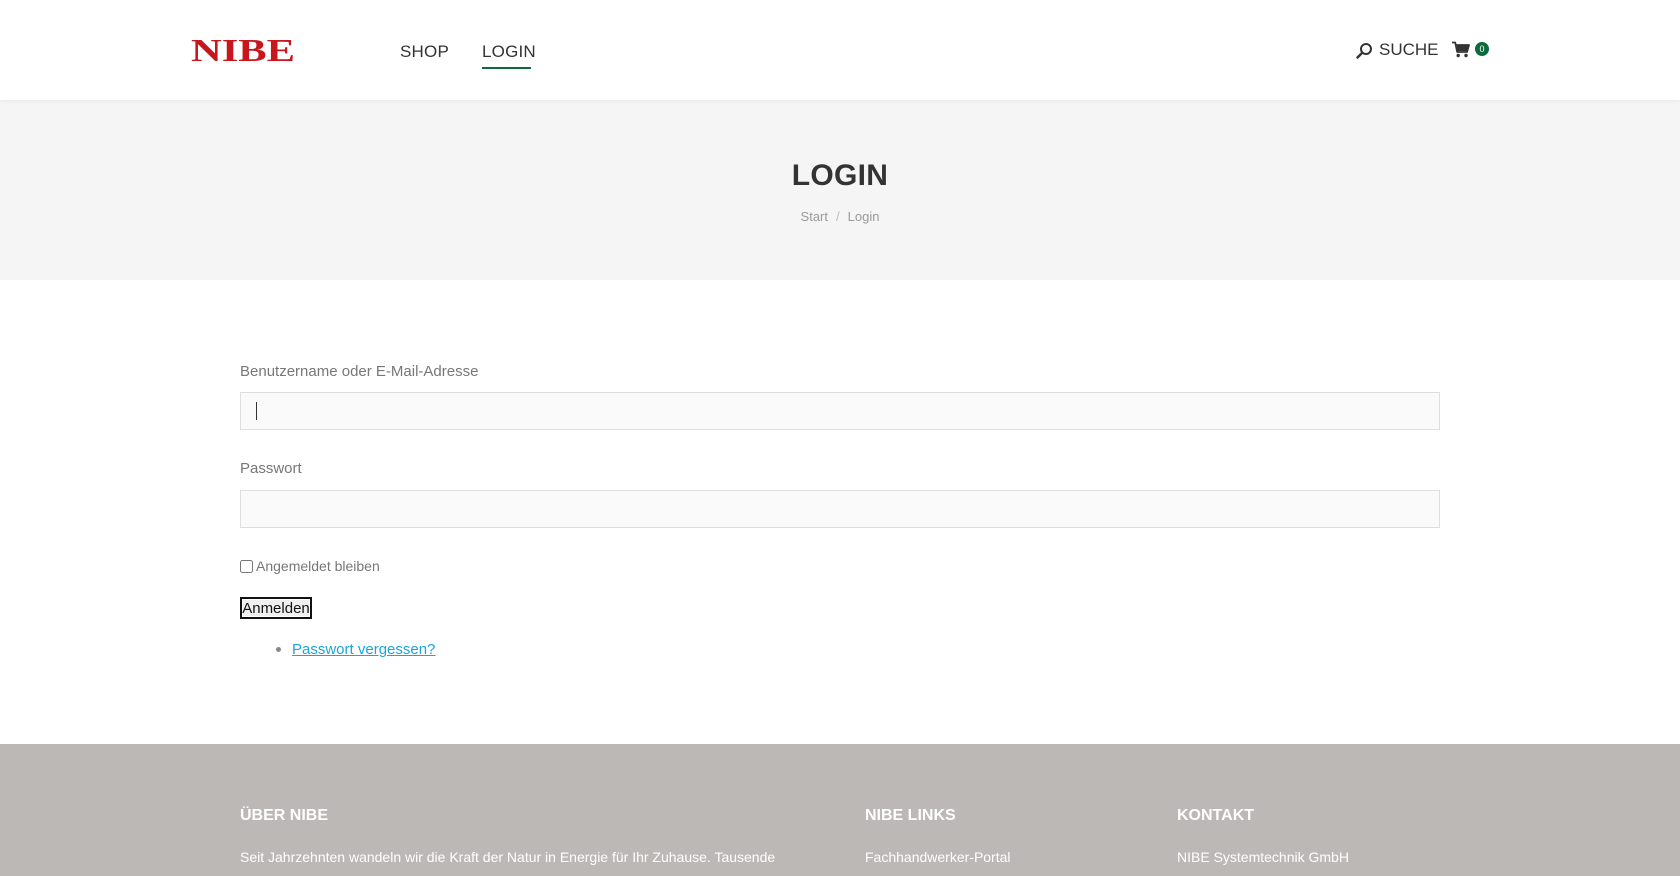  I want to click on breadcrumb-current: Login, so click(863, 216).